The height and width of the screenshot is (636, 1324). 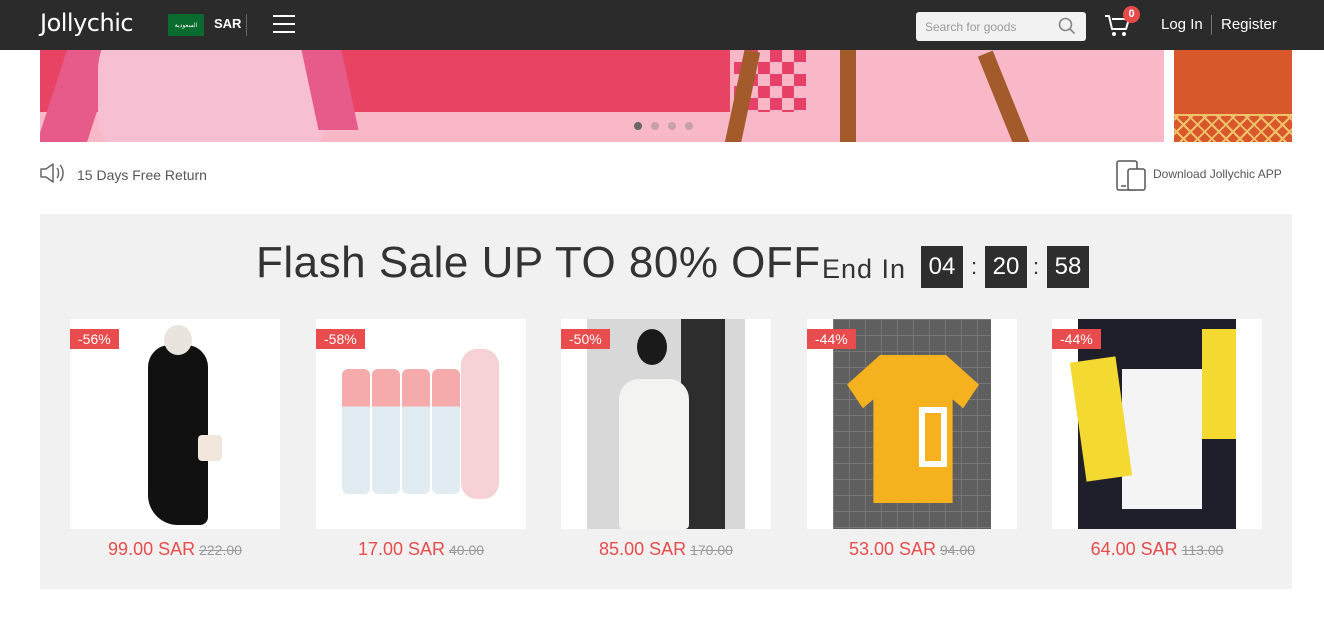 I want to click on hijab-illustration, so click(x=178, y=340).